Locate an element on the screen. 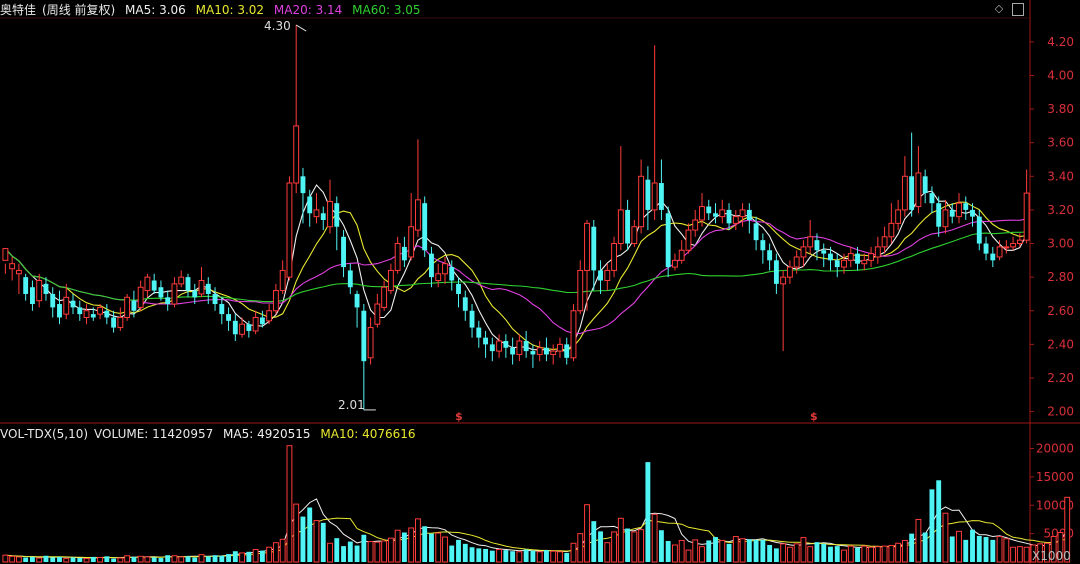 This screenshot has width=1080, height=564. stock-name: 奥特佳 is located at coordinates (18, 10).